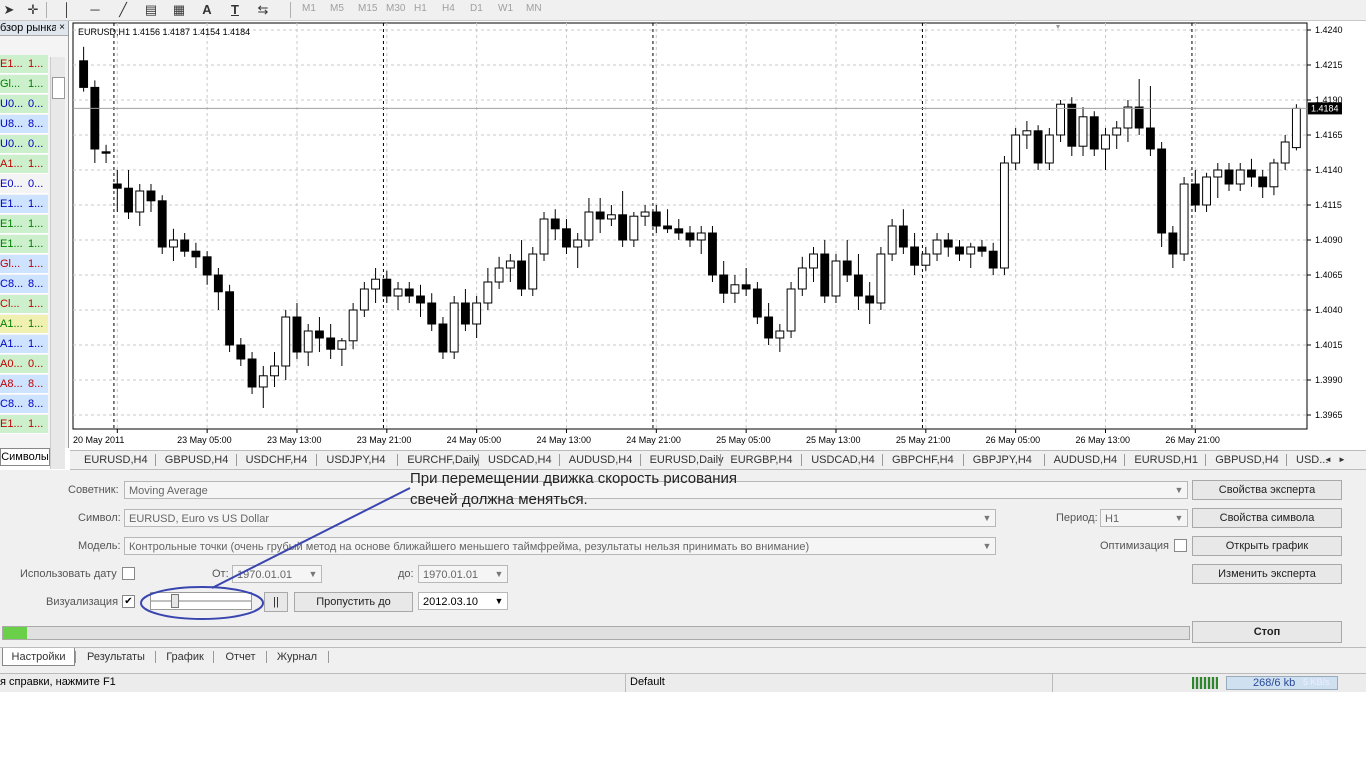 The height and width of the screenshot is (768, 1366). Describe the element at coordinates (277, 460) in the screenshot. I see `chart-tab: USDCHF,H4` at that location.